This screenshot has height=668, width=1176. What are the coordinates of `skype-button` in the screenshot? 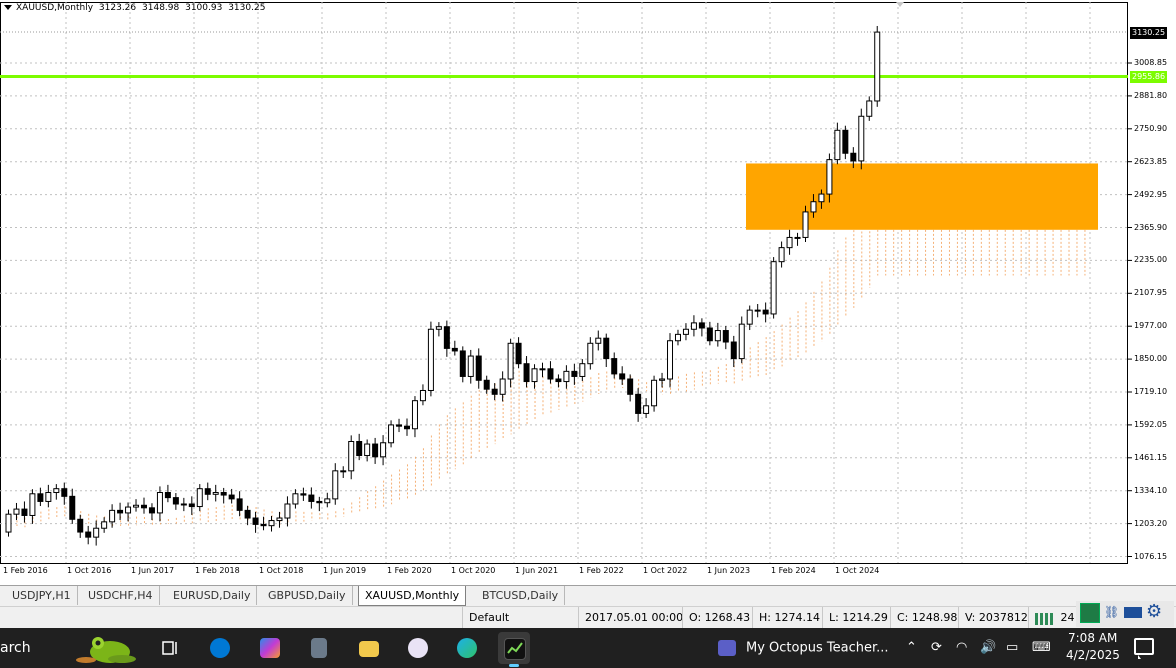 It's located at (220, 648).